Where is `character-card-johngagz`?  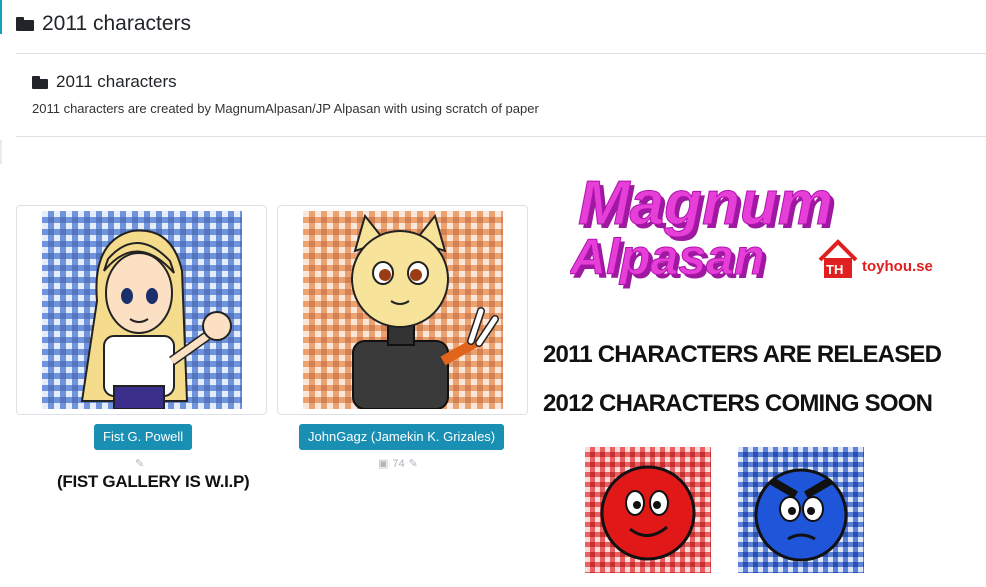 character-card-johngagz is located at coordinates (402, 310).